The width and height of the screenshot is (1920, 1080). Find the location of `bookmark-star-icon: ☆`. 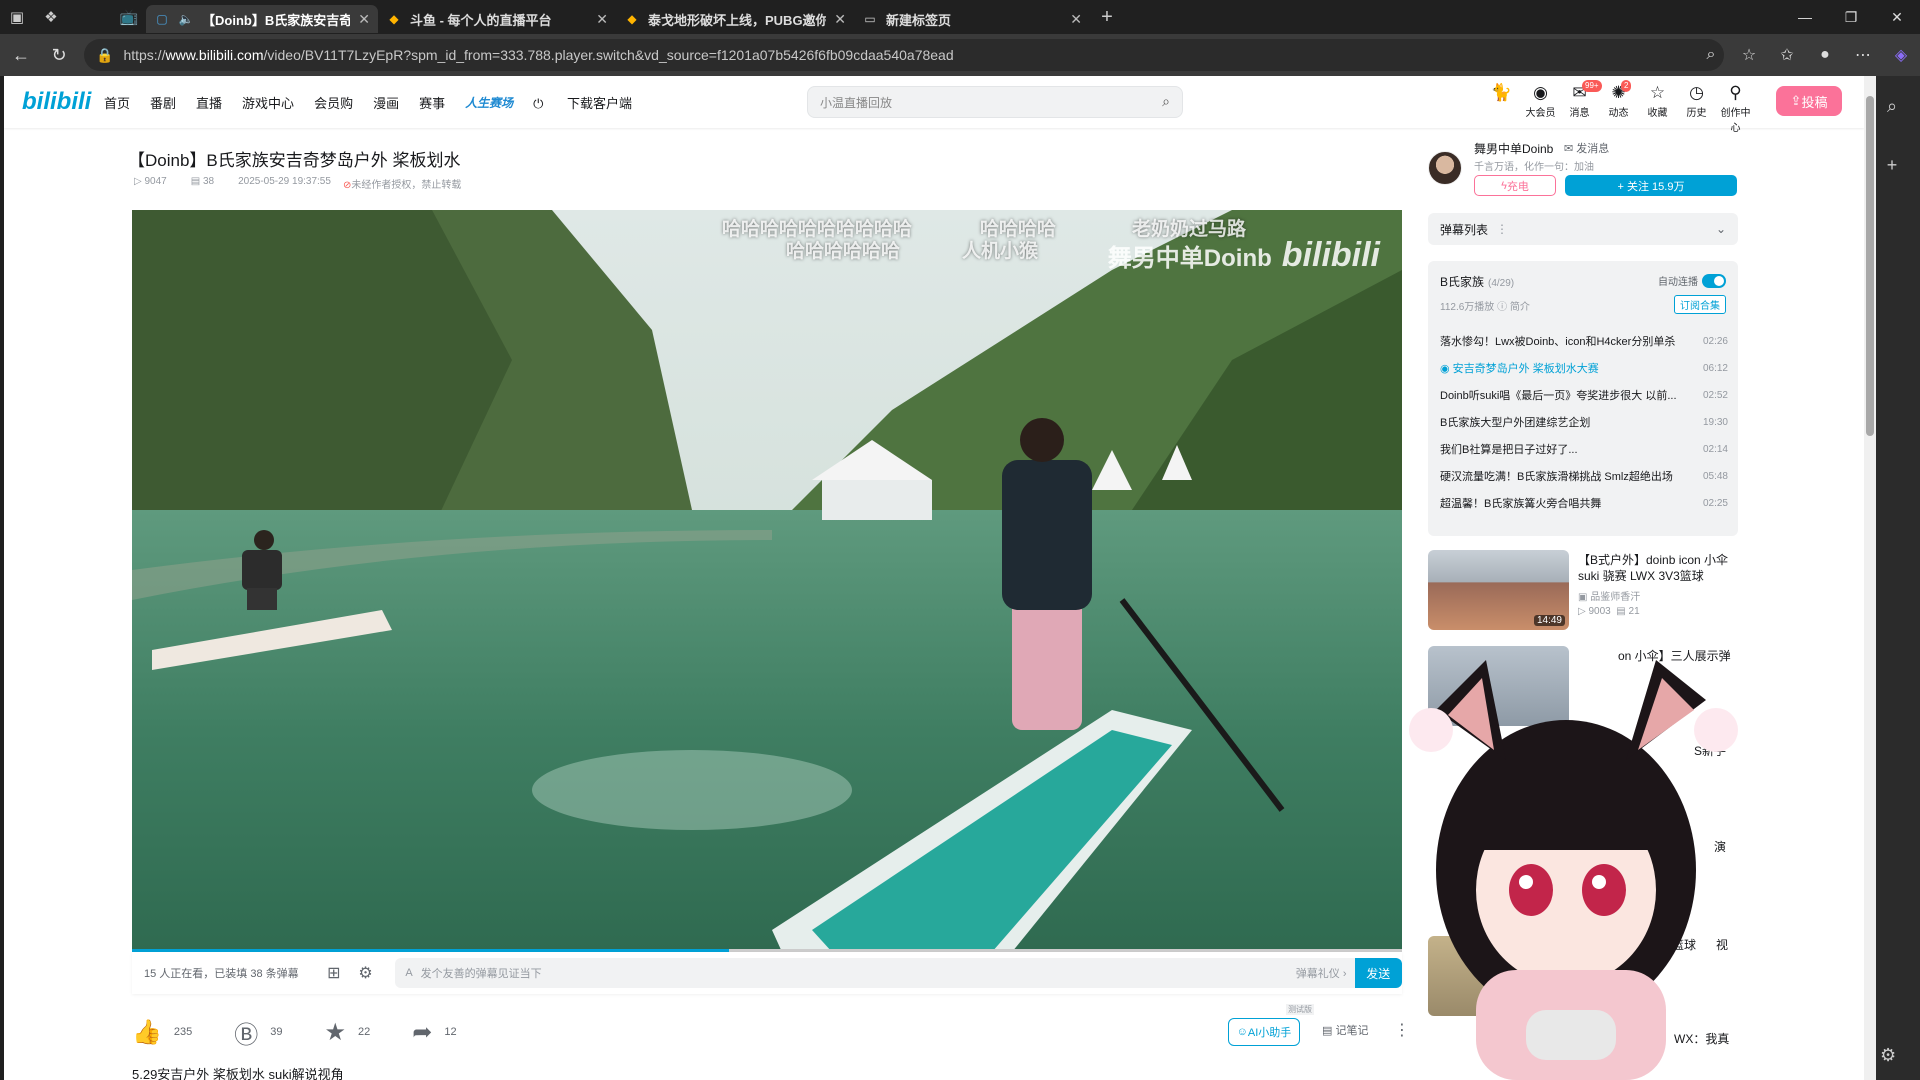

bookmark-star-icon: ☆ is located at coordinates (1749, 55).